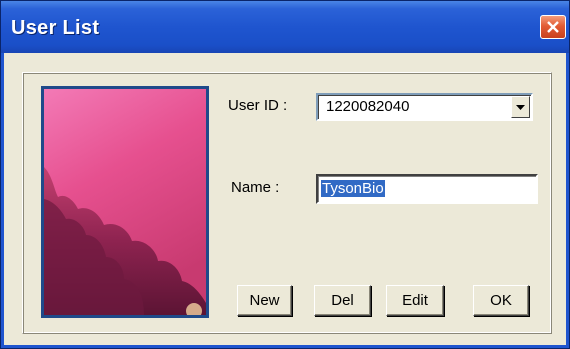 The image size is (570, 349). What do you see at coordinates (415, 300) in the screenshot?
I see `edit-button: Edit` at bounding box center [415, 300].